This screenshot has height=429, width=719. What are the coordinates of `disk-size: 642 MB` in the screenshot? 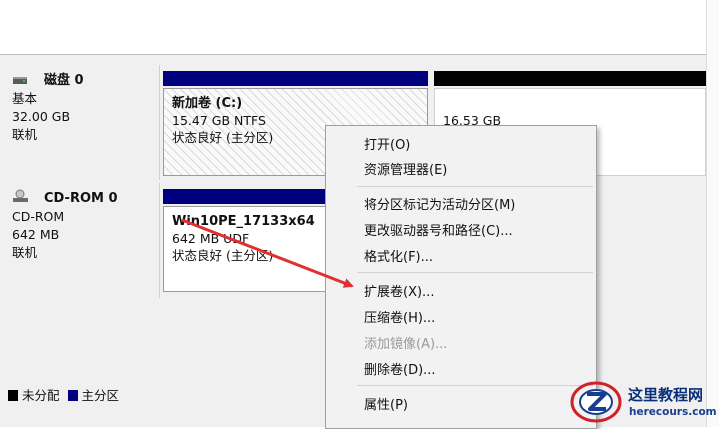 It's located at (36, 234).